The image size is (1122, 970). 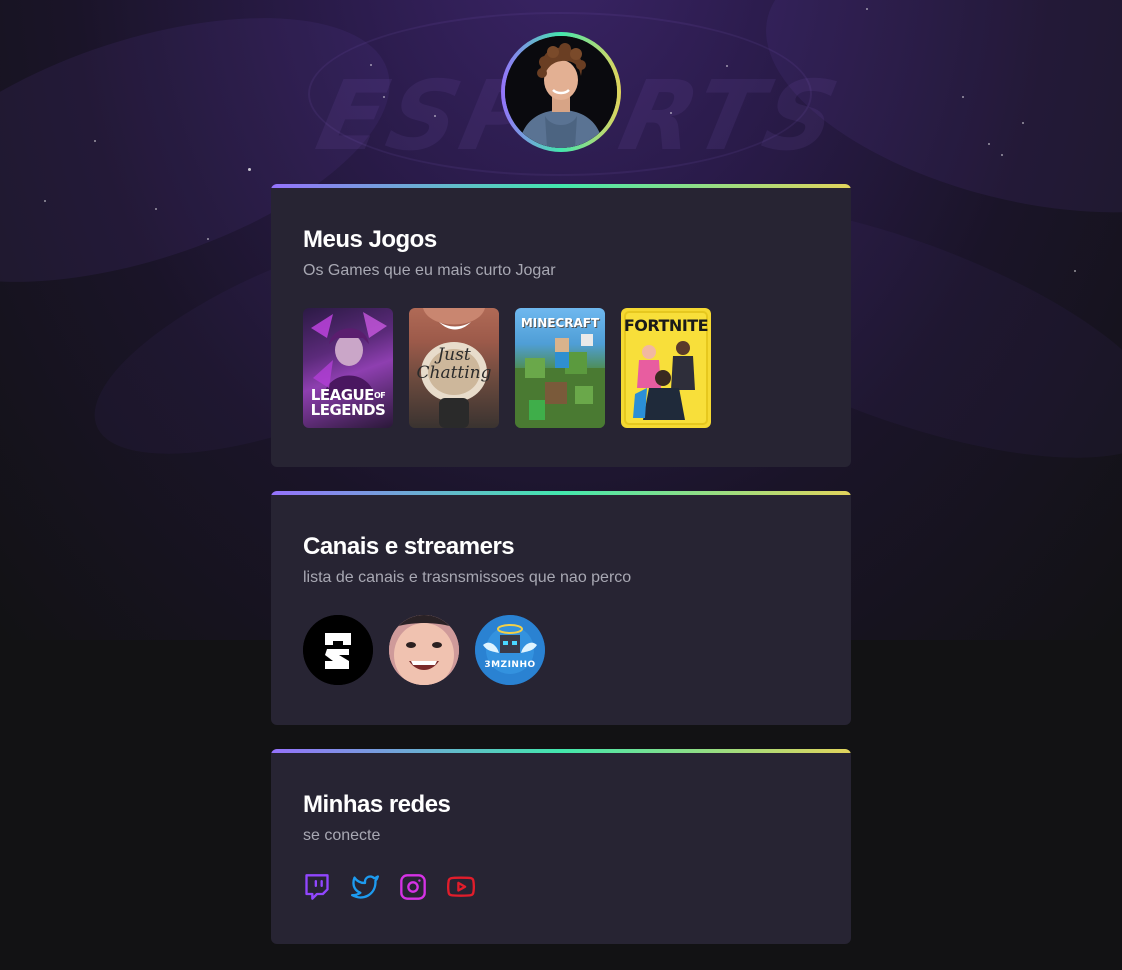 What do you see at coordinates (348, 410) in the screenshot?
I see `game-league-line2: LEGENDS` at bounding box center [348, 410].